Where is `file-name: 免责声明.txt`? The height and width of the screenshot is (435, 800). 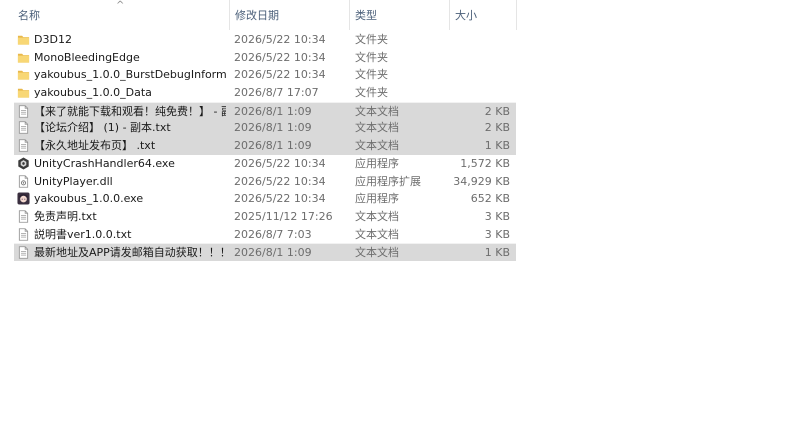 file-name: 免责声明.txt is located at coordinates (65, 216).